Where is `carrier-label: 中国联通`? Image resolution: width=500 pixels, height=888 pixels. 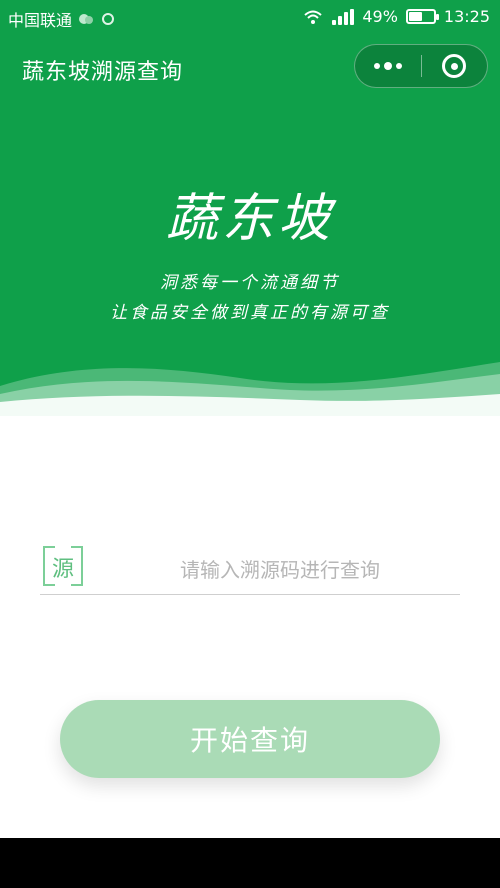 carrier-label: 中国联通 is located at coordinates (40, 20).